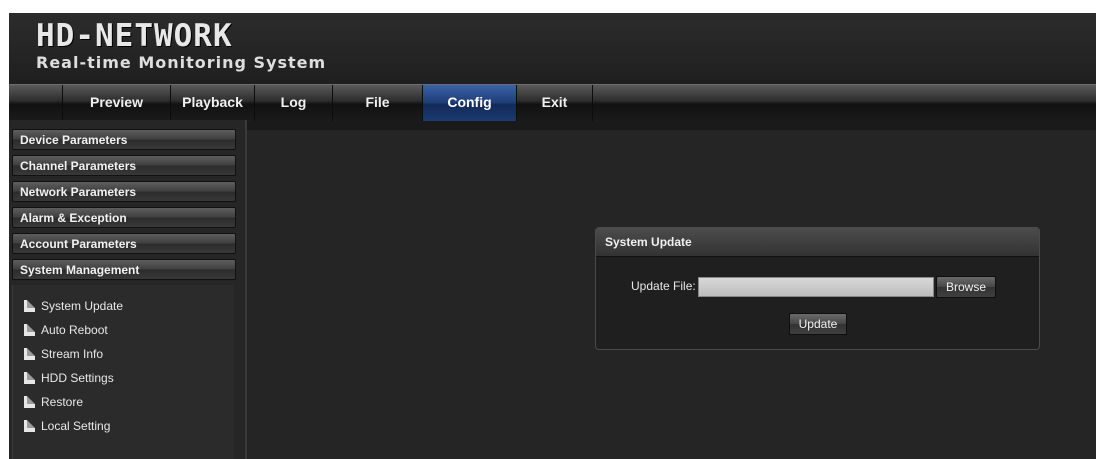  What do you see at coordinates (124, 139) in the screenshot?
I see `sidebar-item-device-parameters: Device Parameters` at bounding box center [124, 139].